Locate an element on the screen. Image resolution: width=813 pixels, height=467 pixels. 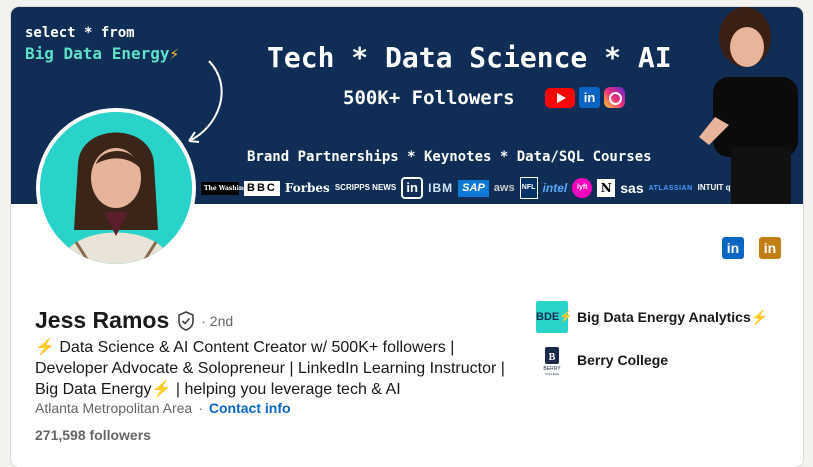
linkedin-logo: in is located at coordinates (412, 188).